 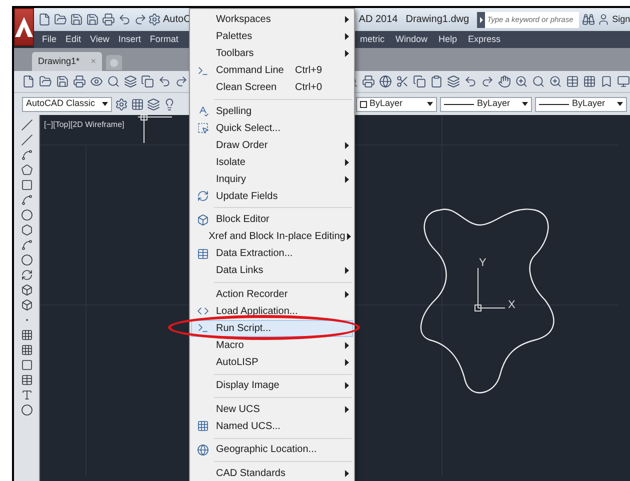 What do you see at coordinates (372, 39) in the screenshot?
I see `menu-bar-item: metric` at bounding box center [372, 39].